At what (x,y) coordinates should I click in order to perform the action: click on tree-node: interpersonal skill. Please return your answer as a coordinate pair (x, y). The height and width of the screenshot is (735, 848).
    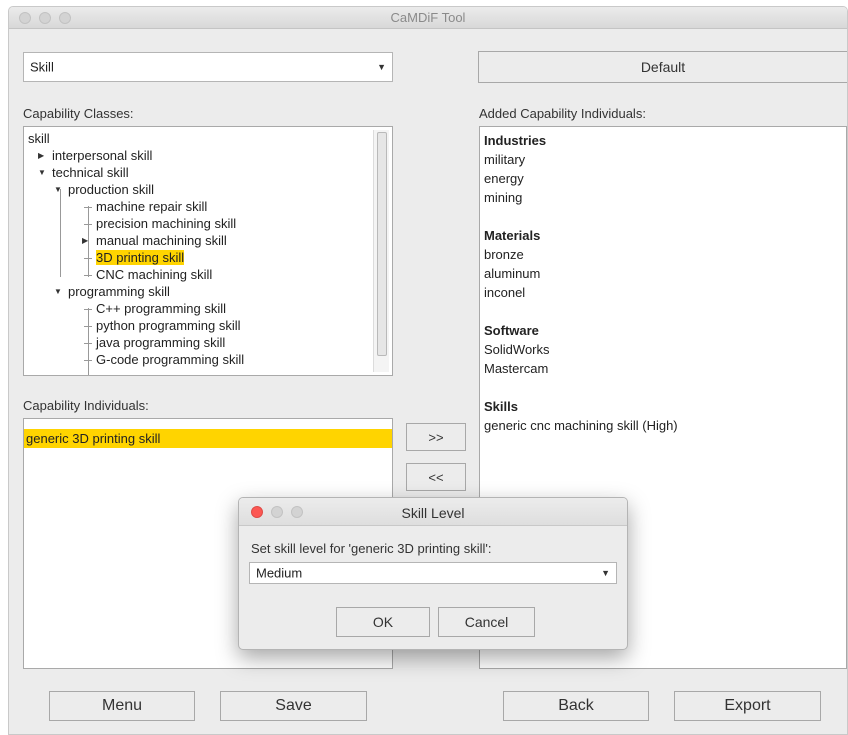
    Looking at the image, I should click on (102, 156).